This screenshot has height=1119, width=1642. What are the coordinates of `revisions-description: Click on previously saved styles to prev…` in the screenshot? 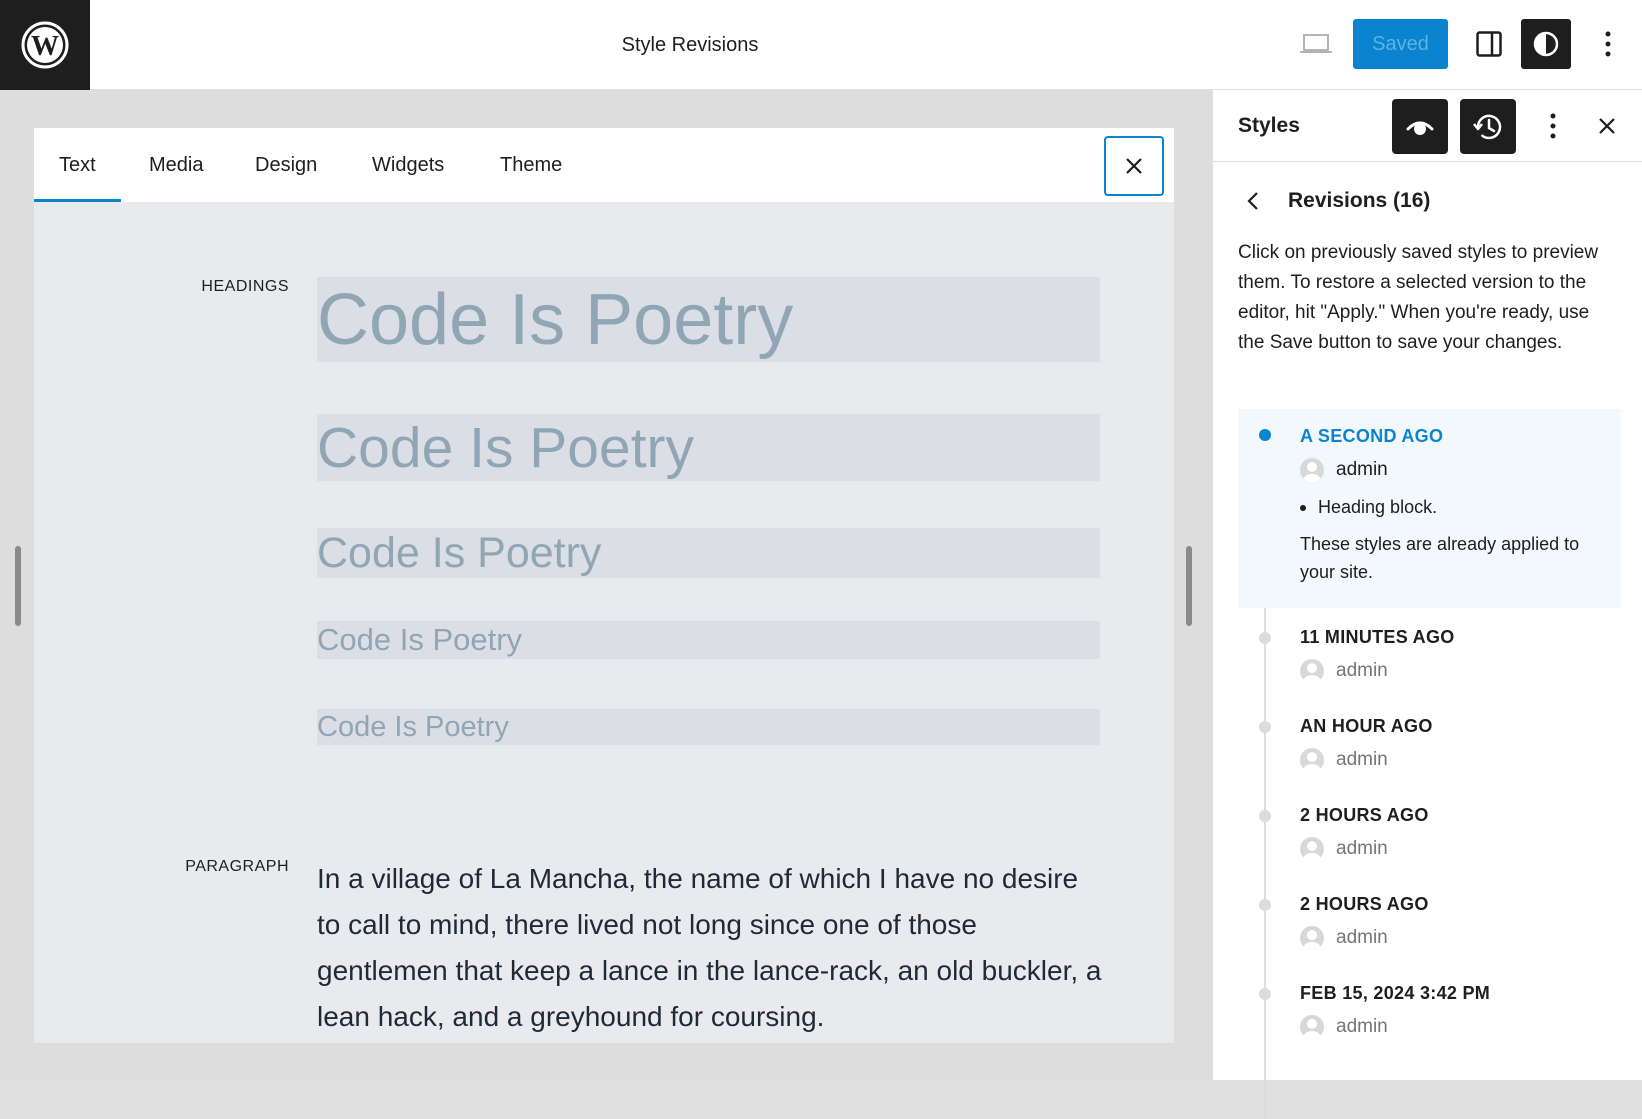 It's located at (1418, 297).